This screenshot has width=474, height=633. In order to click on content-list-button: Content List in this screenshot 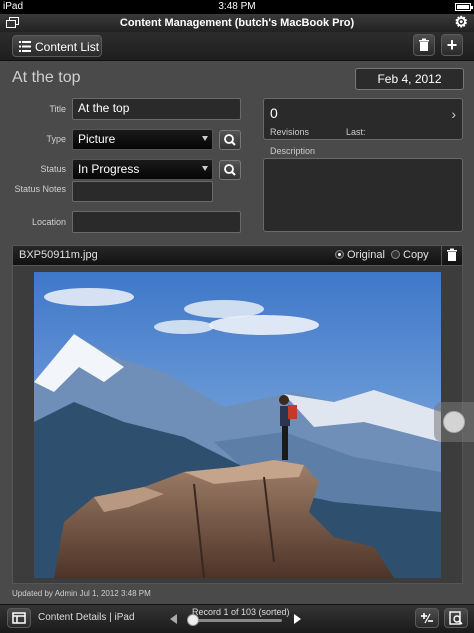, I will do `click(57, 46)`.